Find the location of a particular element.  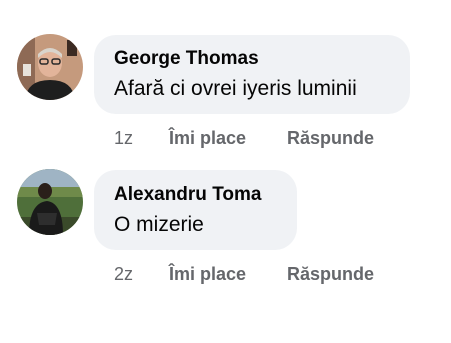

comment-text: Afară ci ovrei iyeris luminii is located at coordinates (235, 88).